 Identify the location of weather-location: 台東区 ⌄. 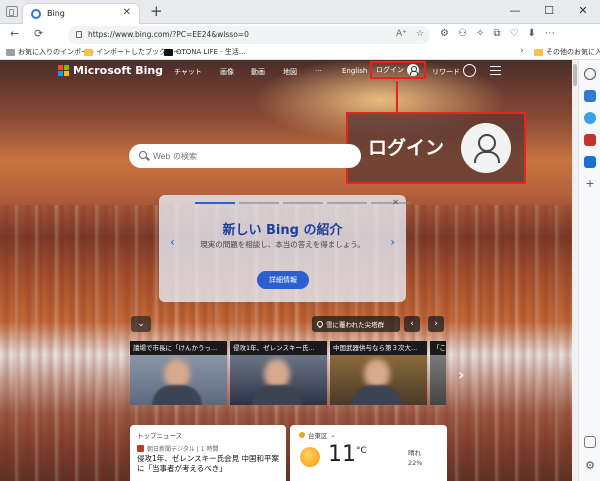
(317, 435).